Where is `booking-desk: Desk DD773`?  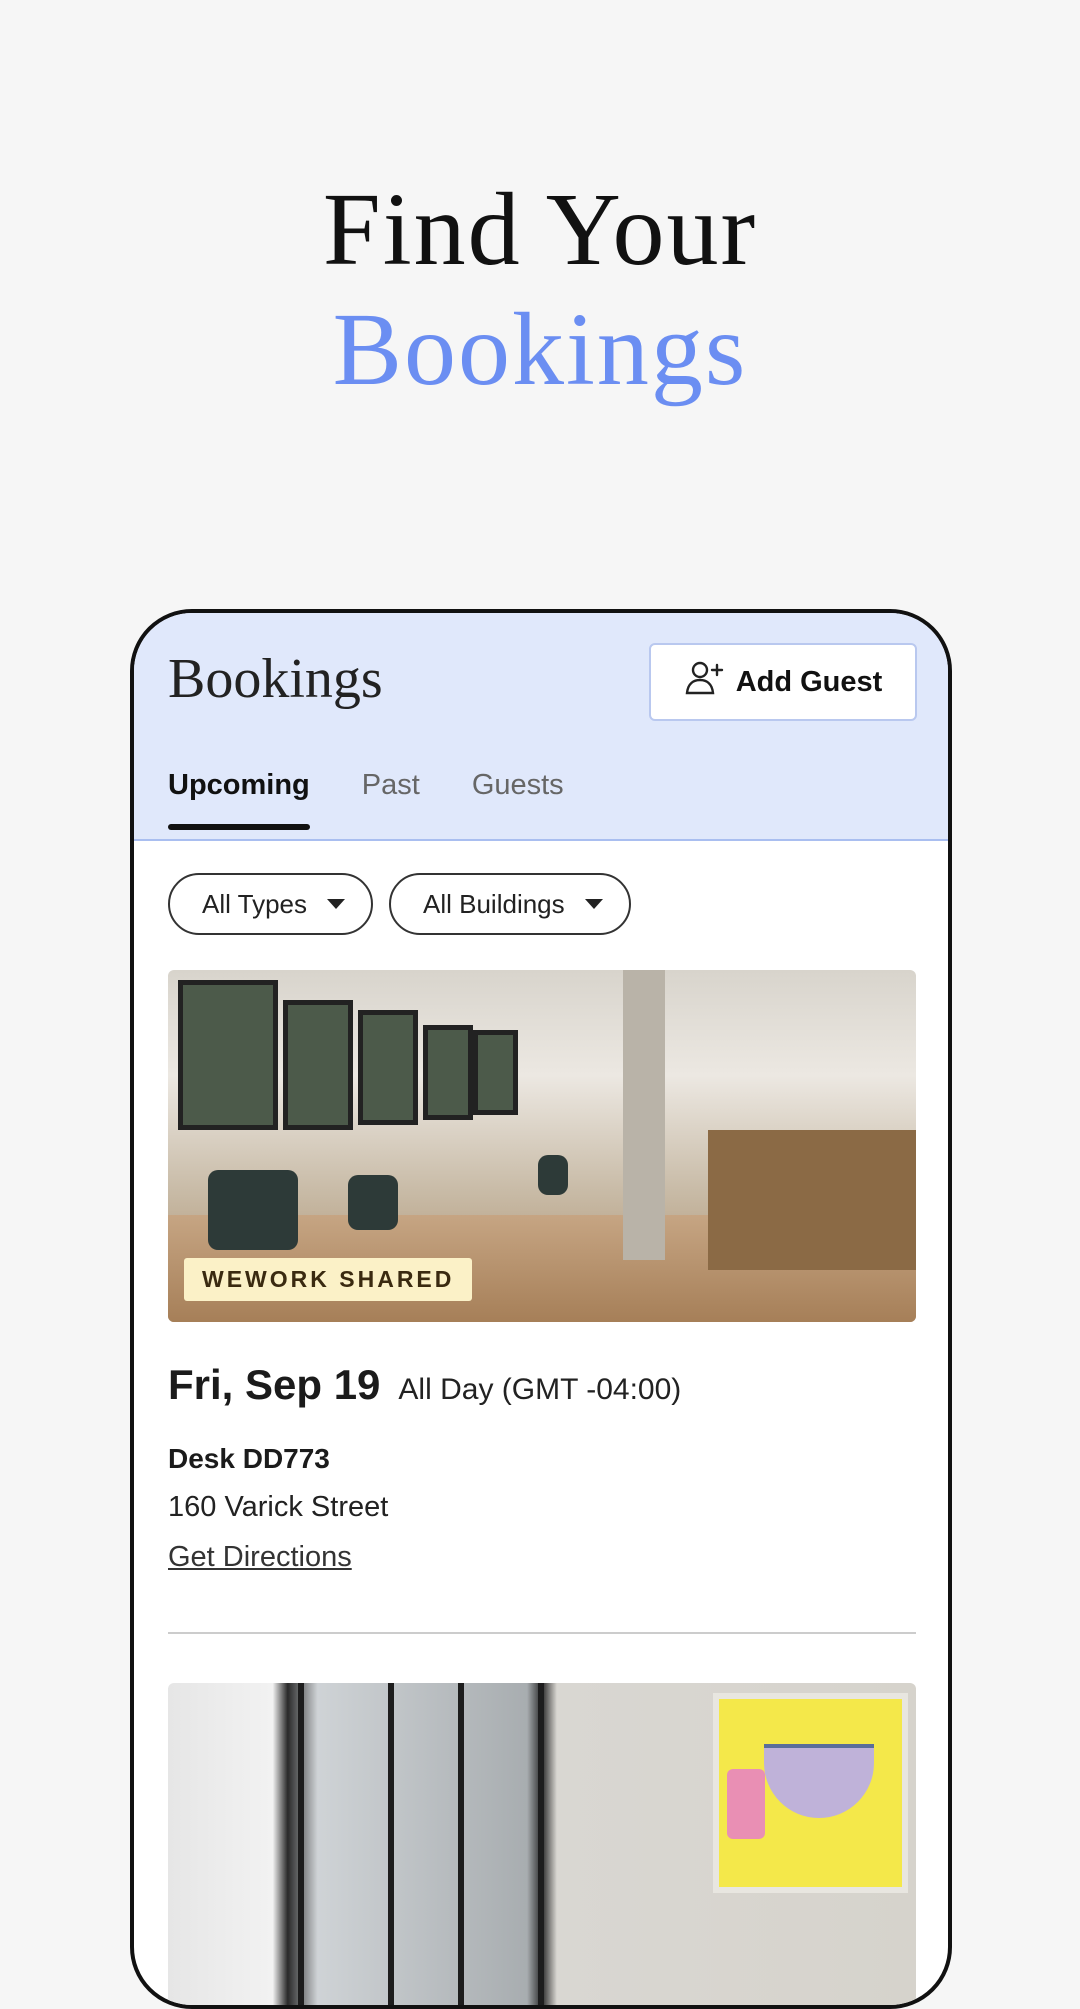
booking-desk: Desk DD773 is located at coordinates (249, 1458).